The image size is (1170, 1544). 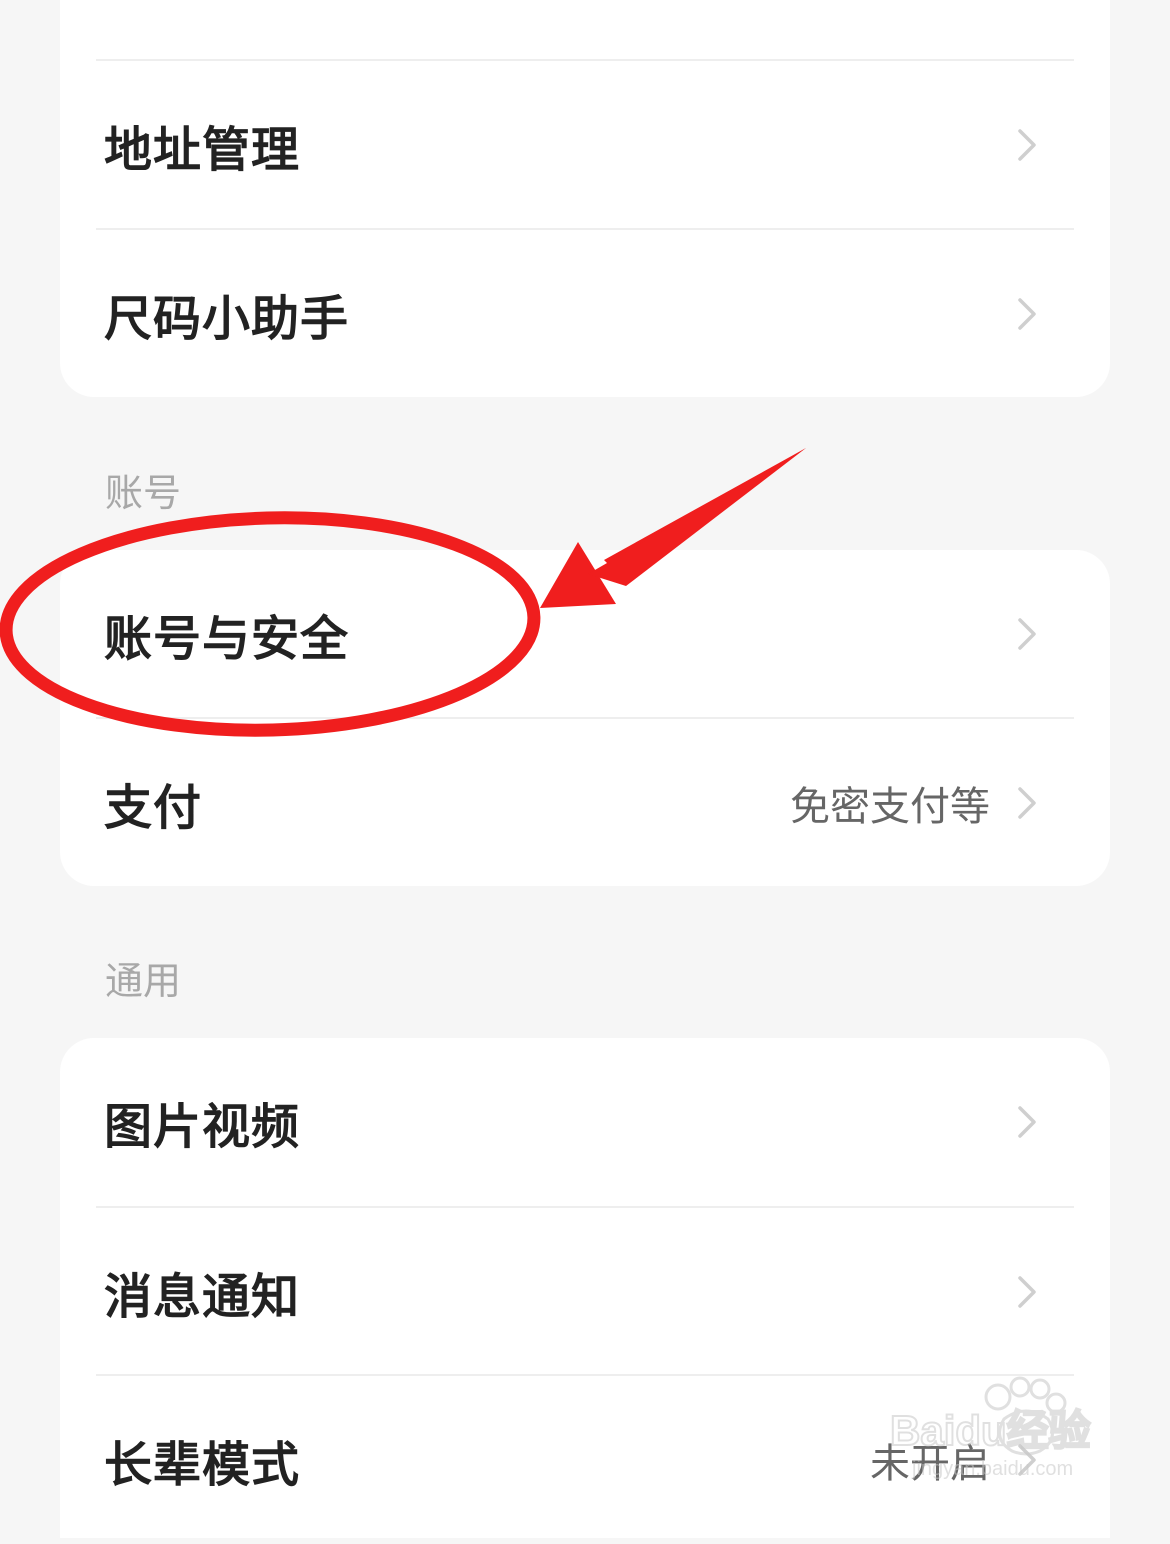 What do you see at coordinates (992, 1469) in the screenshot?
I see `watermark-url: jingyan.baidu.com` at bounding box center [992, 1469].